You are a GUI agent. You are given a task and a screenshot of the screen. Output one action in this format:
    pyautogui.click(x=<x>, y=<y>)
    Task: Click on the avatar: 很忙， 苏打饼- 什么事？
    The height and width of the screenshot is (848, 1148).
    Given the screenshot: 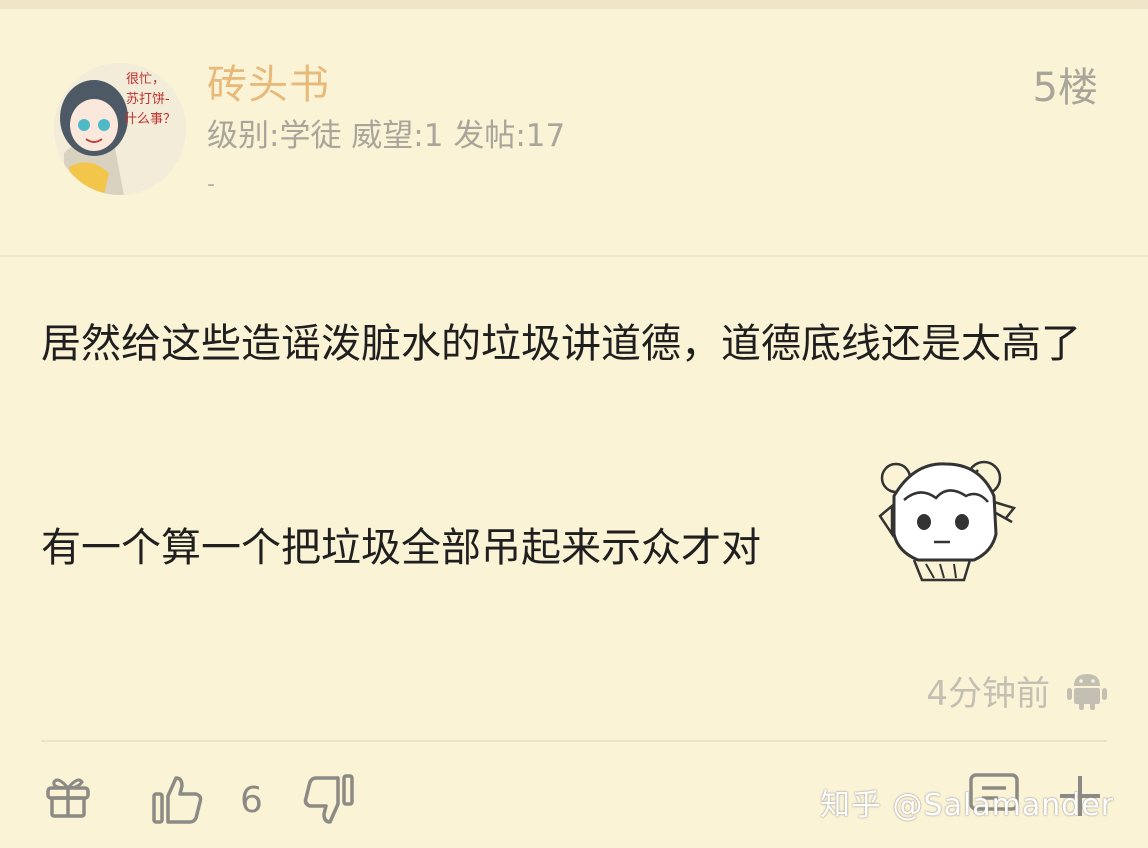 What is the action you would take?
    pyautogui.click(x=120, y=129)
    